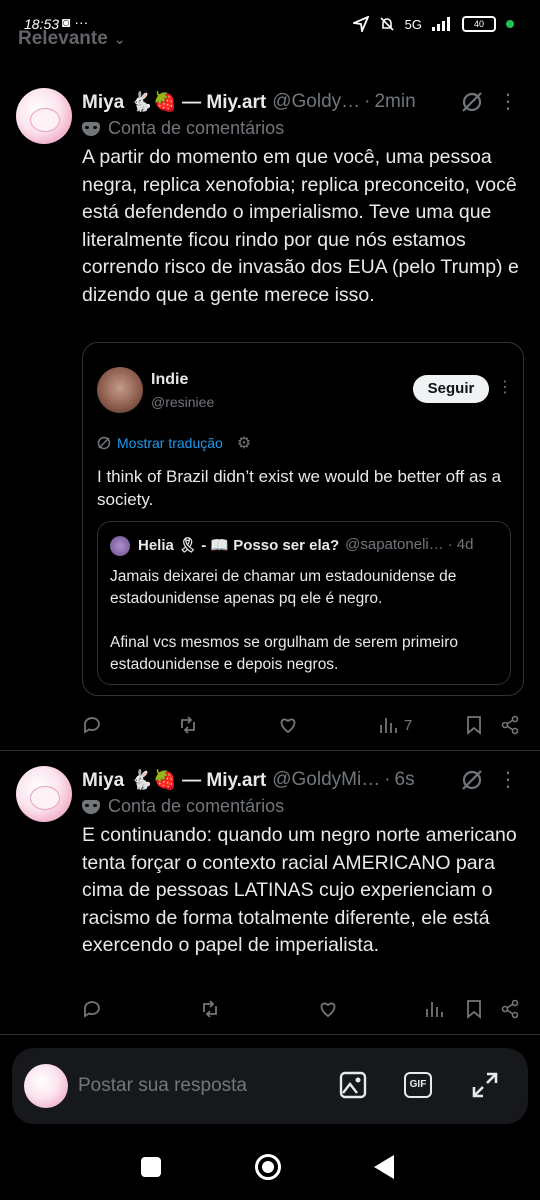 This screenshot has height=1200, width=540. Describe the element at coordinates (408, 725) in the screenshot. I see `views-count: 7` at that location.